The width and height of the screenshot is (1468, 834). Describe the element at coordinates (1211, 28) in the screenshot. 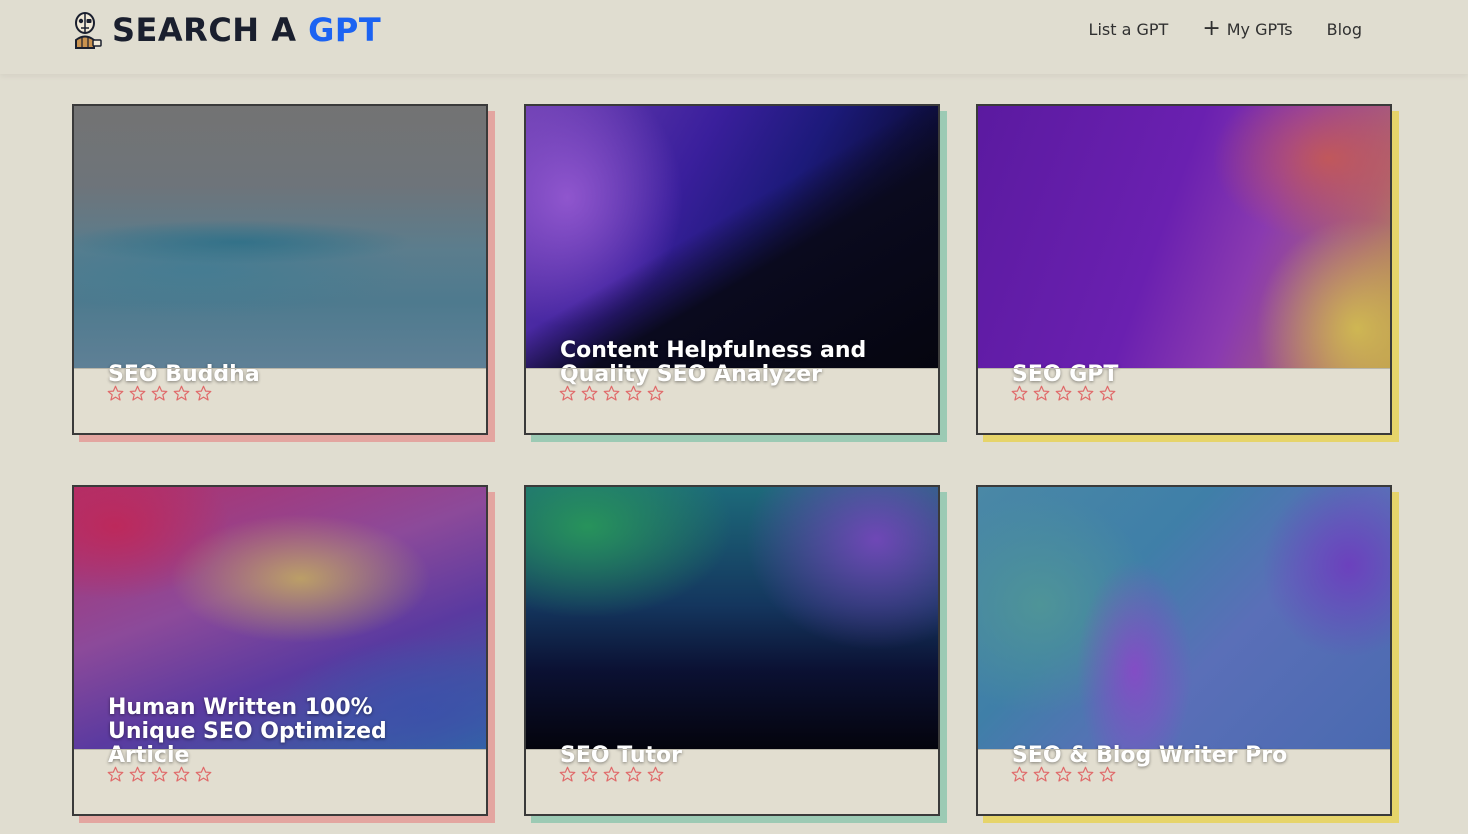

I see `plus-icon: +` at that location.